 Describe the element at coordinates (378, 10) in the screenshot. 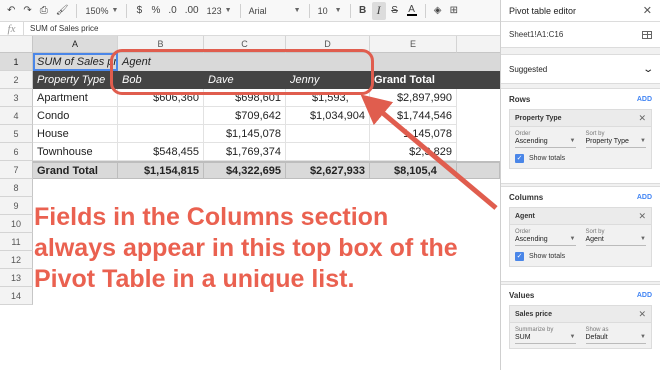

I see `italic-button: I` at that location.